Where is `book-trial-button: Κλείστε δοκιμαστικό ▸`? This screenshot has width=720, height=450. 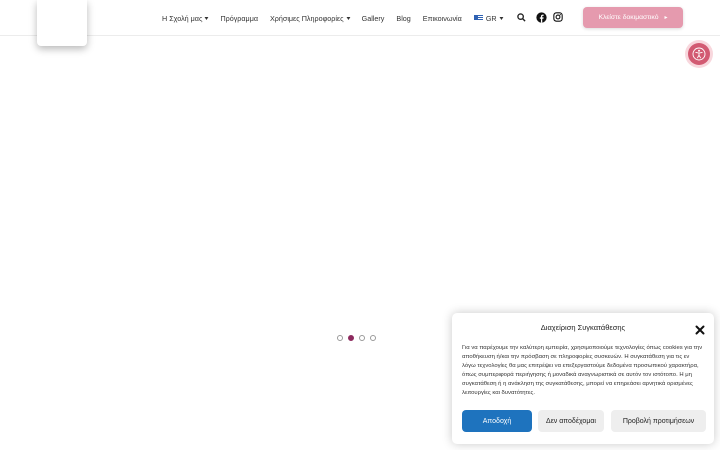 book-trial-button: Κλείστε δοκιμαστικό ▸ is located at coordinates (633, 17).